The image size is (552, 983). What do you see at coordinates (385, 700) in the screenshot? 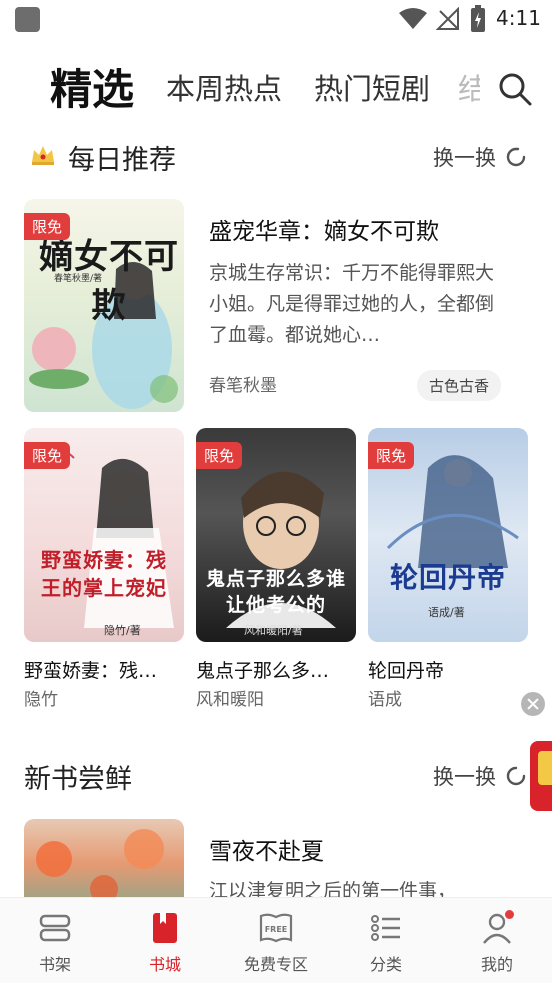
I see `book-3-author: 语成` at bounding box center [385, 700].